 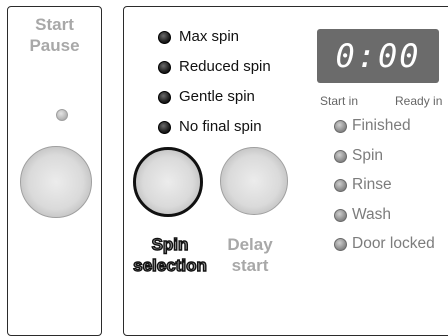 What do you see at coordinates (54, 45) in the screenshot?
I see `pause-label: Pause` at bounding box center [54, 45].